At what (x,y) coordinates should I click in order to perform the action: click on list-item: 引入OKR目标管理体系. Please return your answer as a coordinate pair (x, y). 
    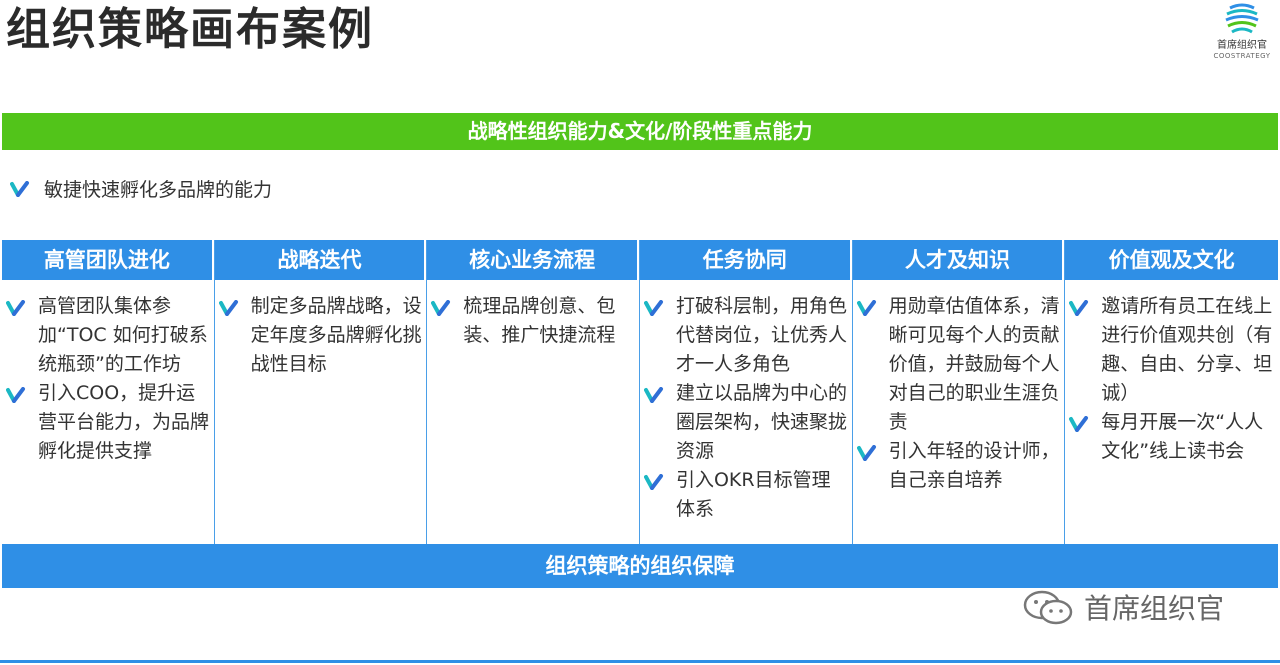
    Looking at the image, I should click on (745, 495).